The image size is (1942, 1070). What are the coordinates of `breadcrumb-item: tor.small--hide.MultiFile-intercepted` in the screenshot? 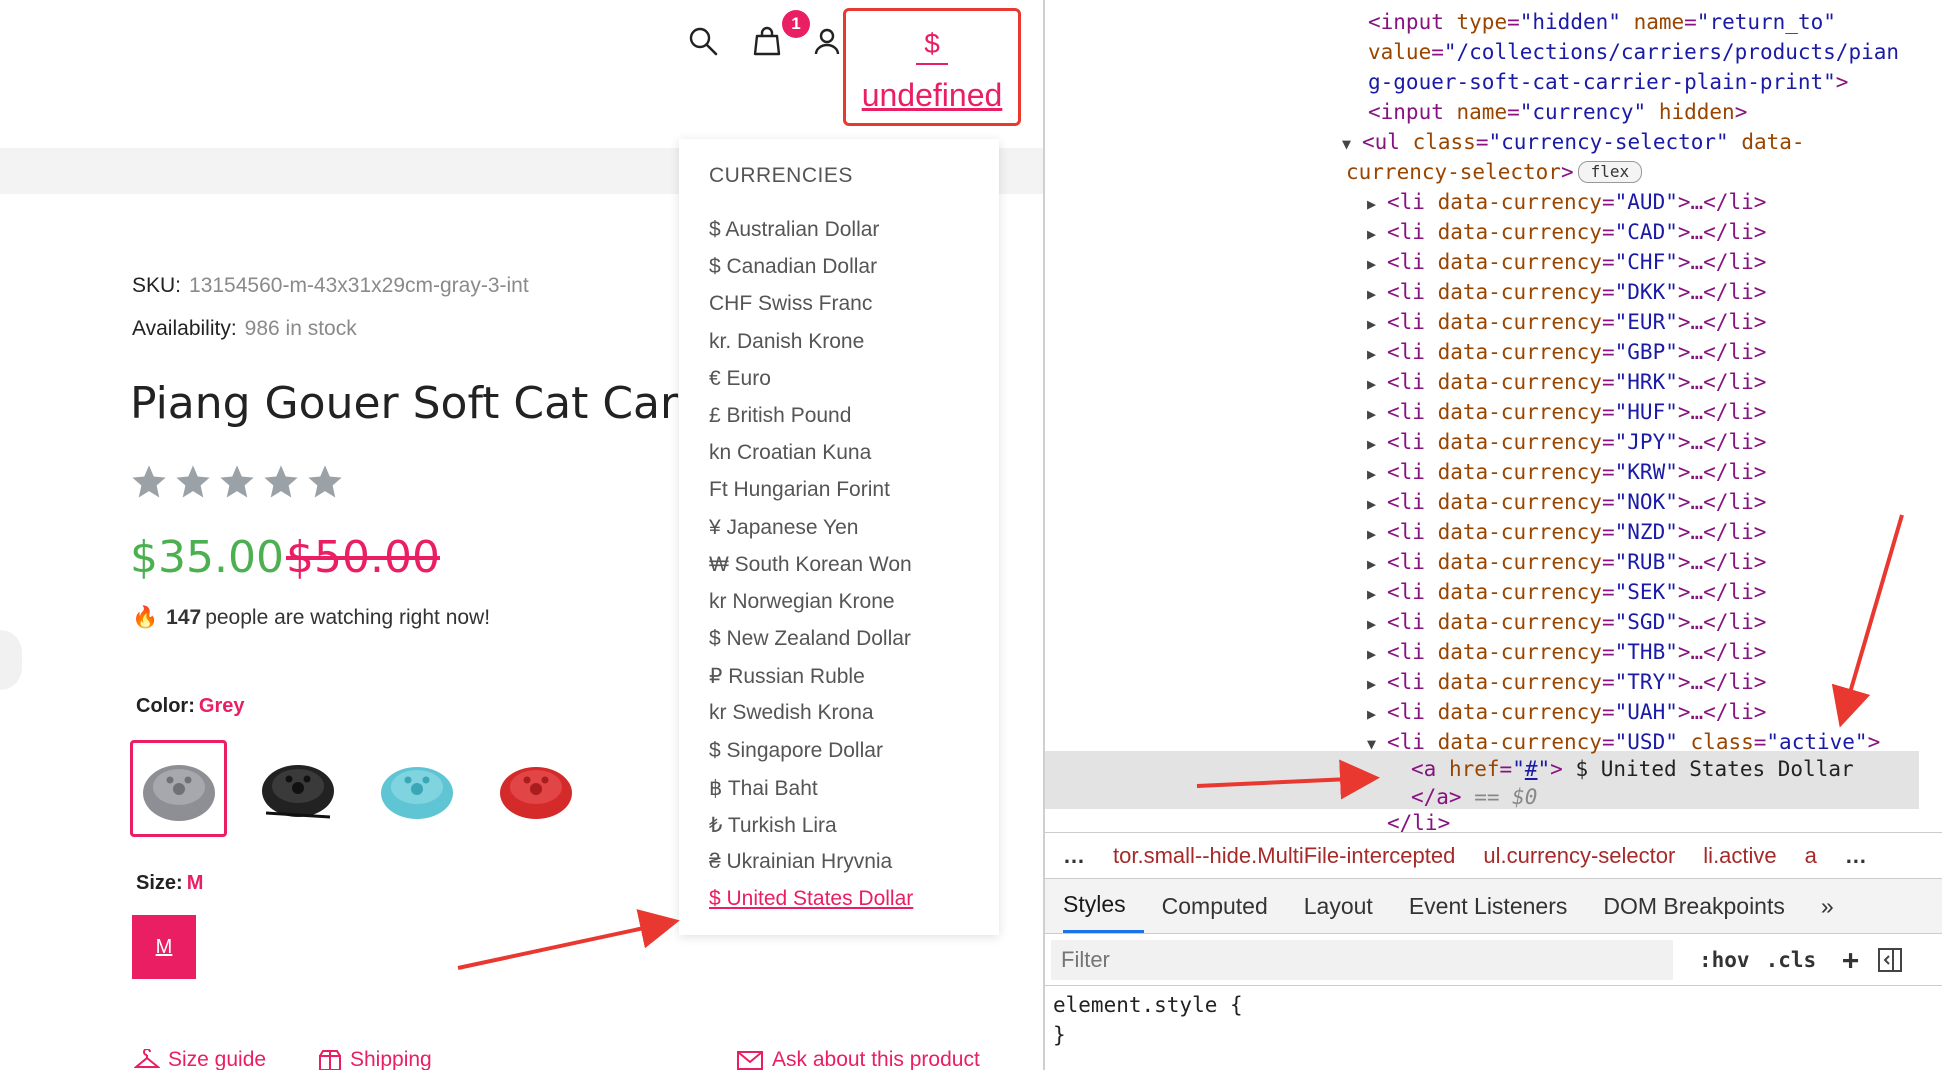 It's located at (1284, 856).